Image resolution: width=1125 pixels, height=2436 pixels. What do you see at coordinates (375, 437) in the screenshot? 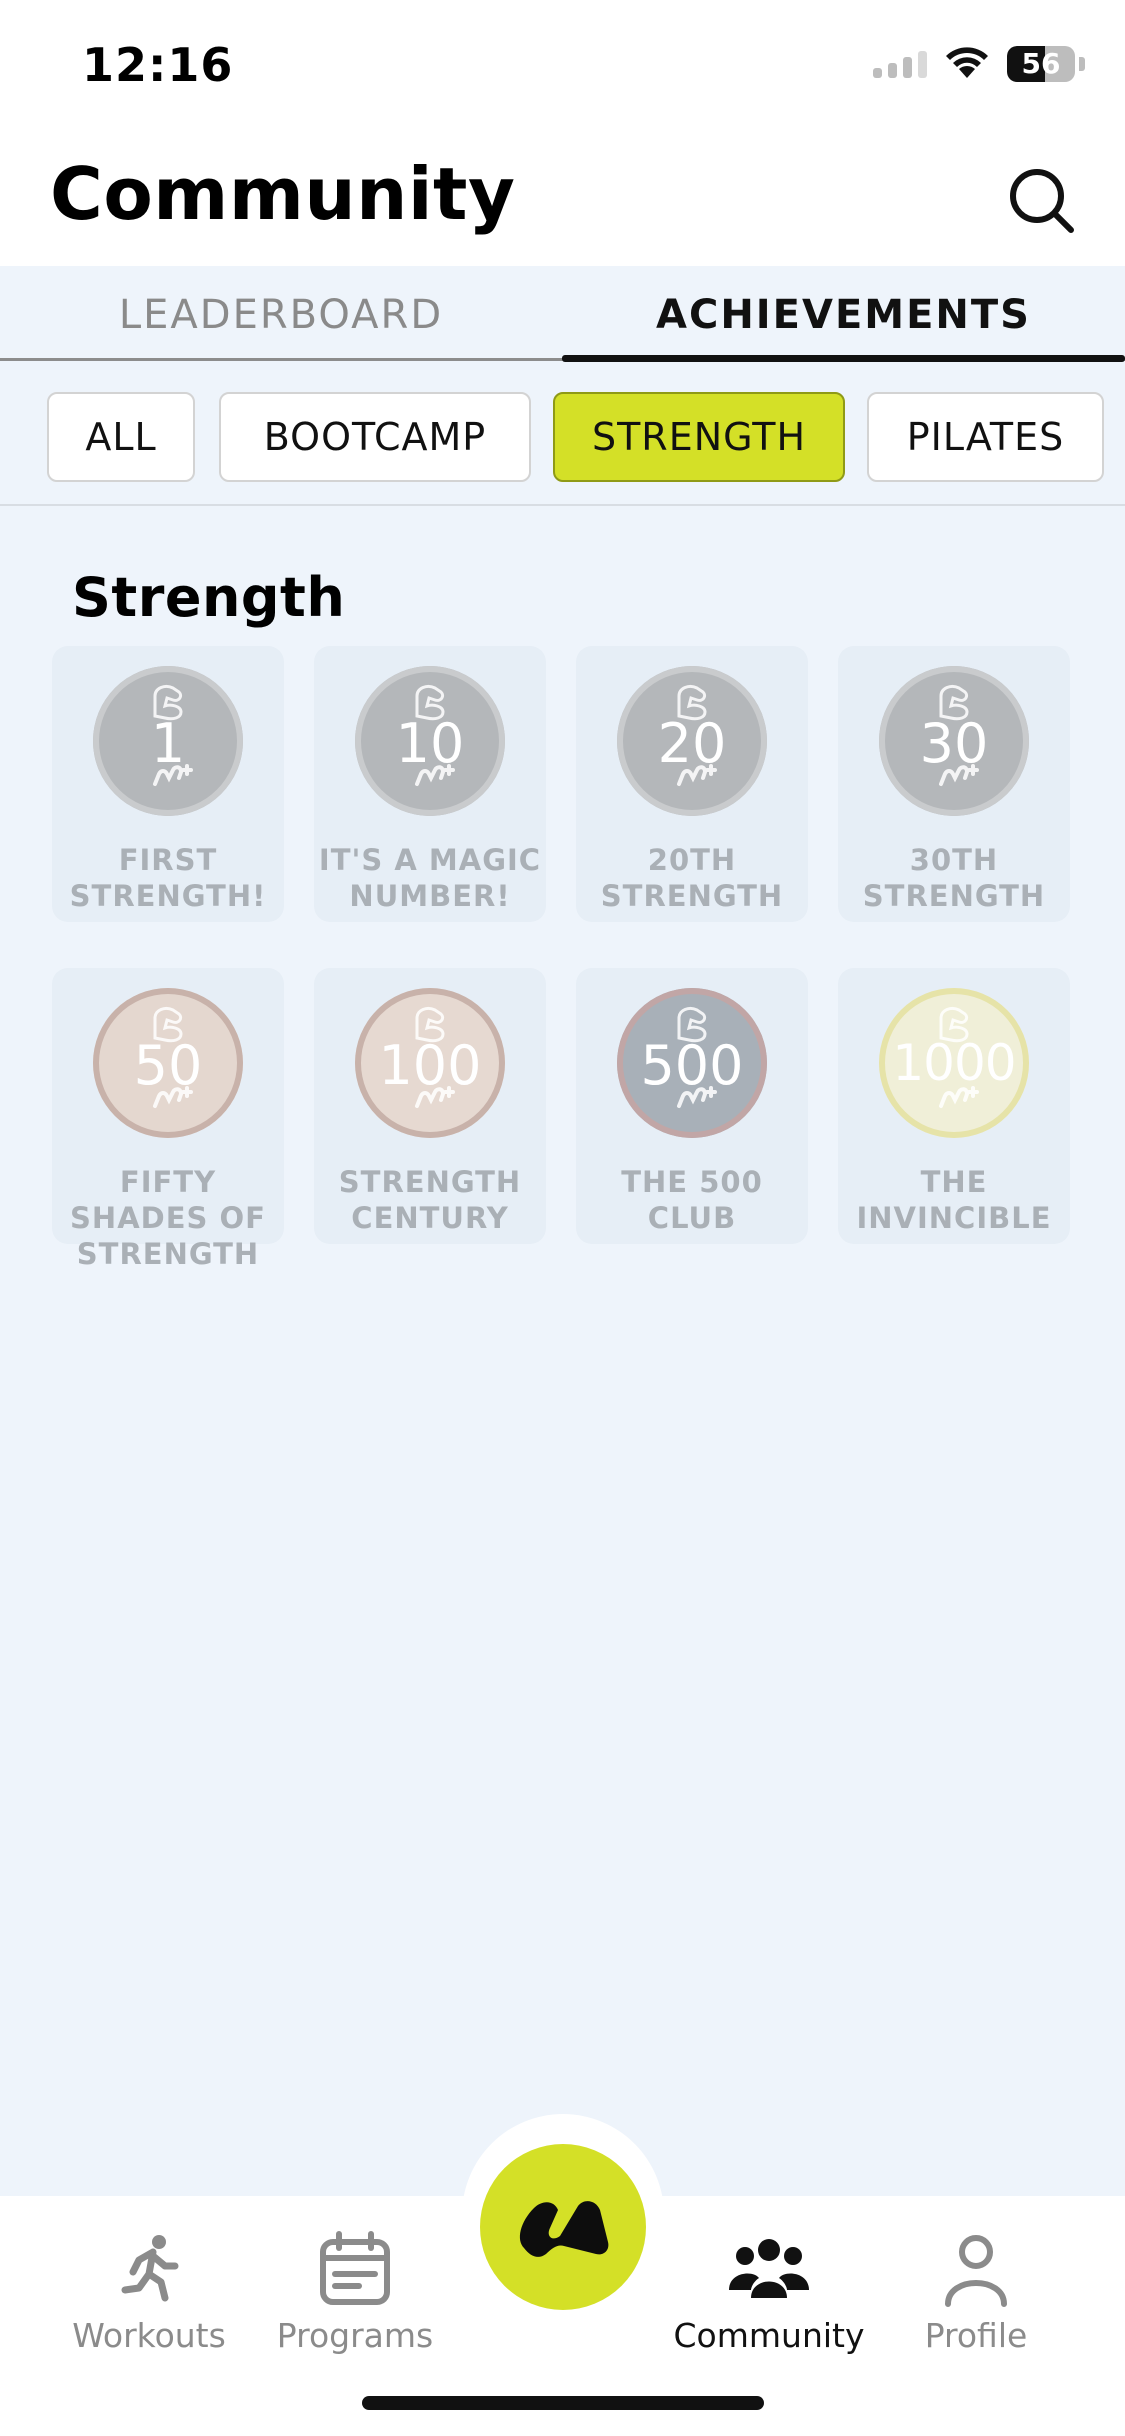
I see `filter-chip-bootcamp: BOOTCAMP` at bounding box center [375, 437].